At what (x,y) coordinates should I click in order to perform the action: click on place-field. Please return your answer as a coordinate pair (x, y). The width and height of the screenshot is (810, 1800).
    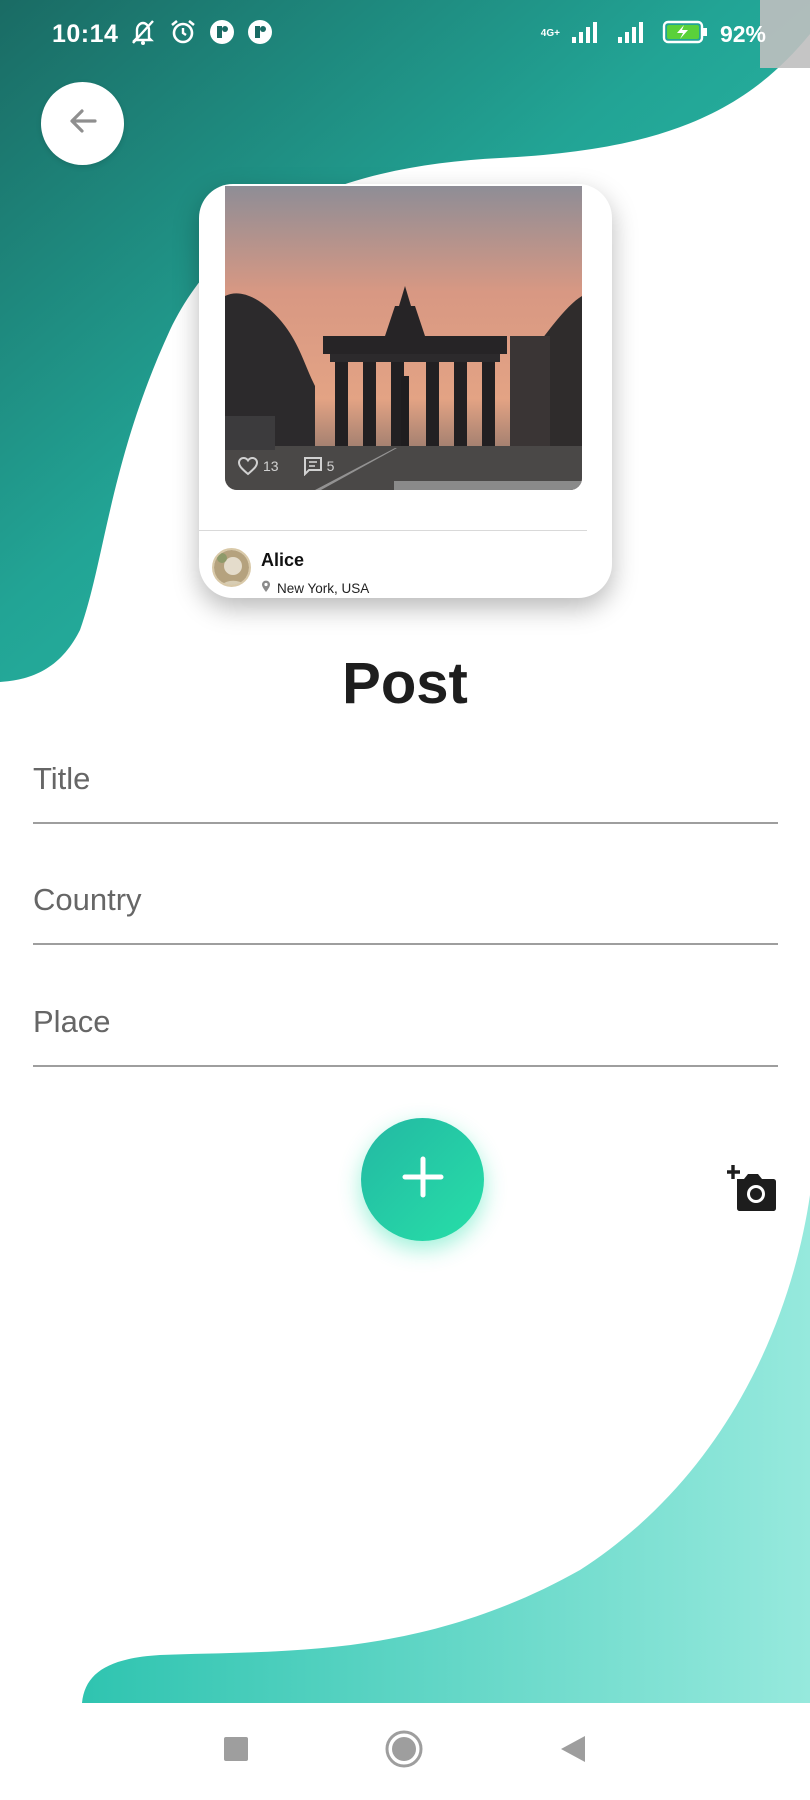
    Looking at the image, I should click on (405, 1021).